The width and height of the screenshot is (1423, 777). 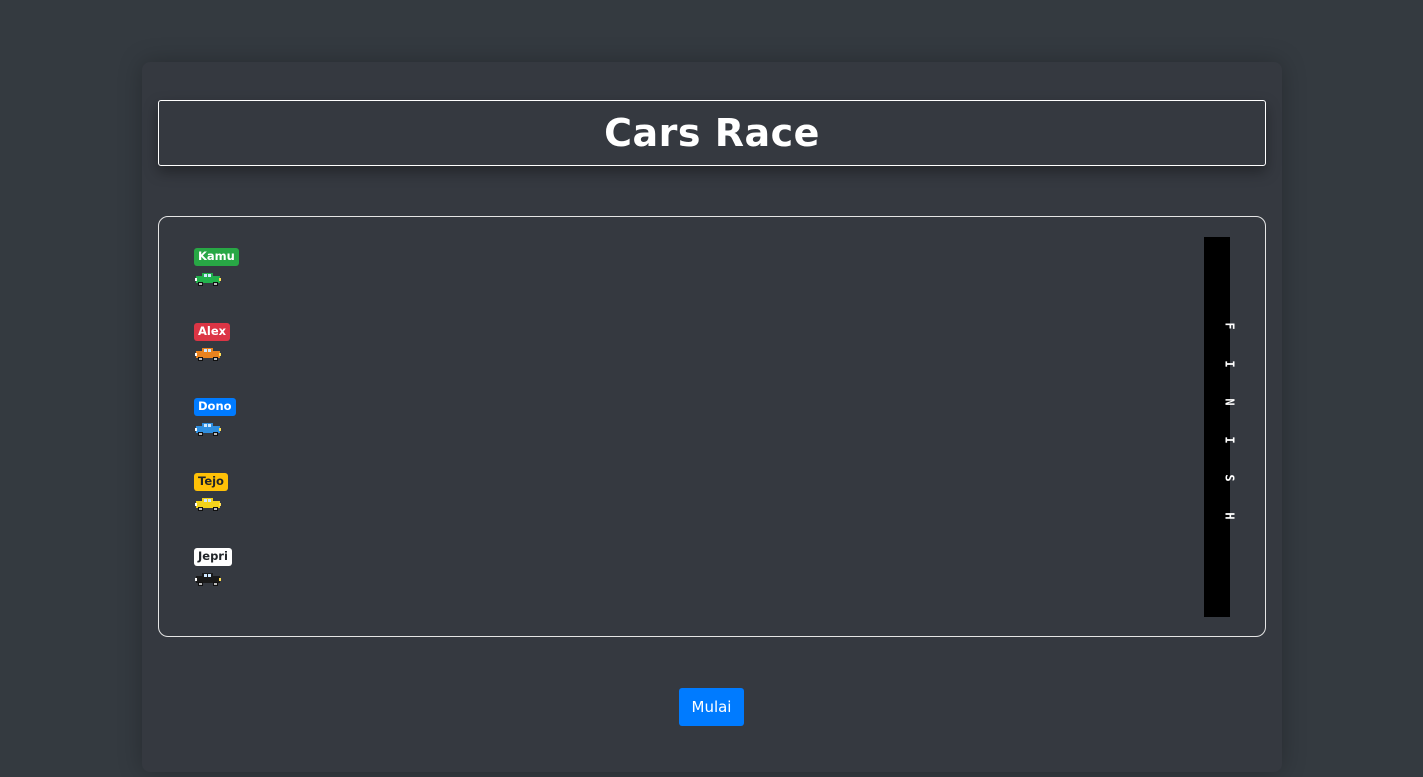 I want to click on racer-name-badge: Kamu, so click(x=216, y=257).